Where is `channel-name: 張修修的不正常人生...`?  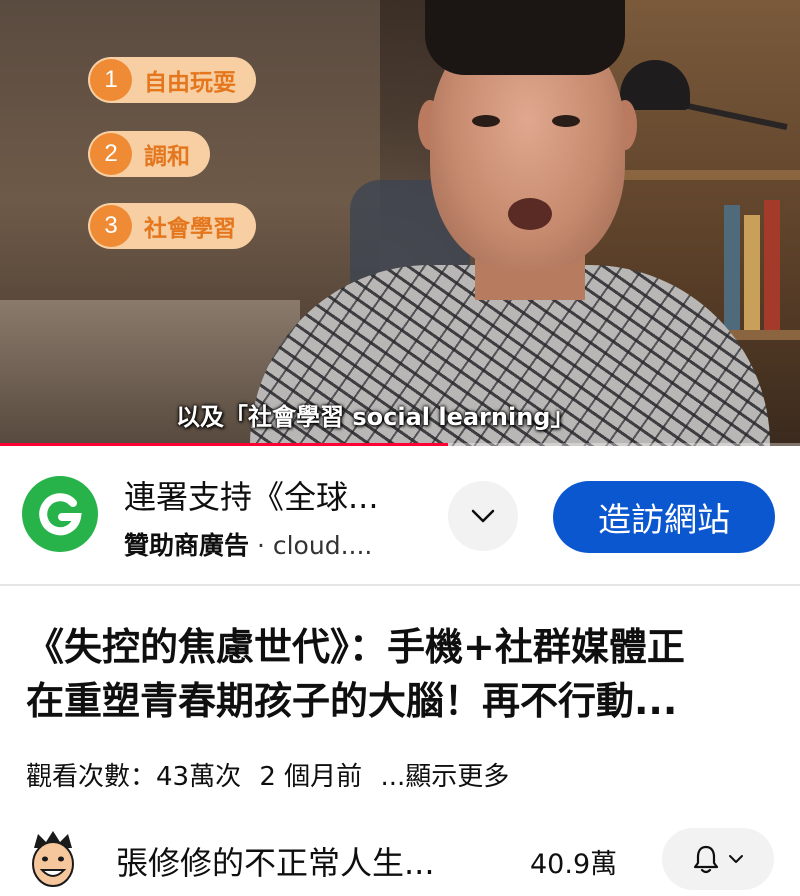 channel-name: 張修修的不正常人生... is located at coordinates (275, 861).